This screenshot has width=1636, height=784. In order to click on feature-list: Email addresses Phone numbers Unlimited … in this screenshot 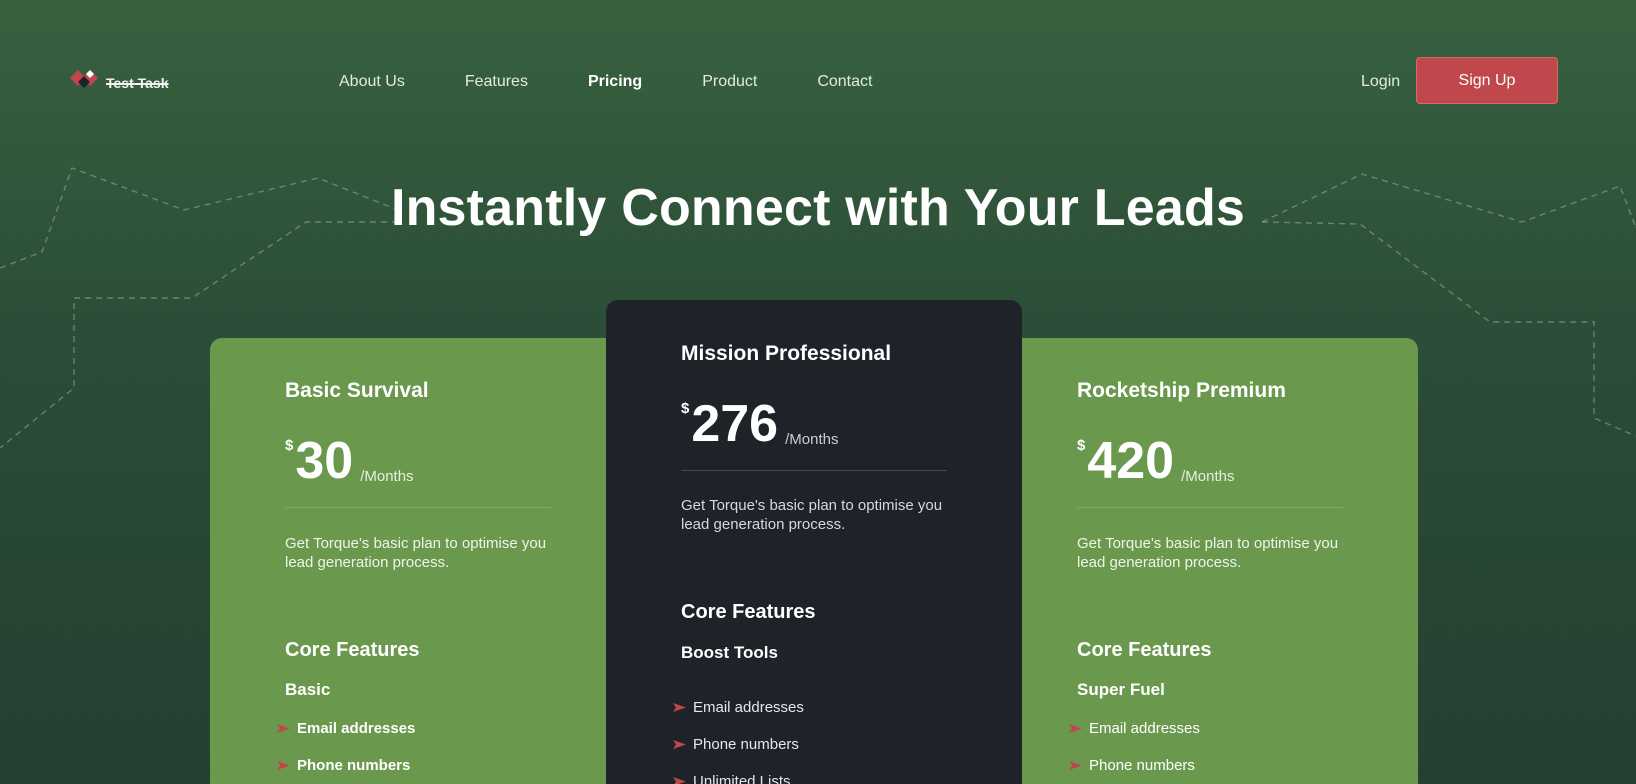, I will do `click(738, 736)`.